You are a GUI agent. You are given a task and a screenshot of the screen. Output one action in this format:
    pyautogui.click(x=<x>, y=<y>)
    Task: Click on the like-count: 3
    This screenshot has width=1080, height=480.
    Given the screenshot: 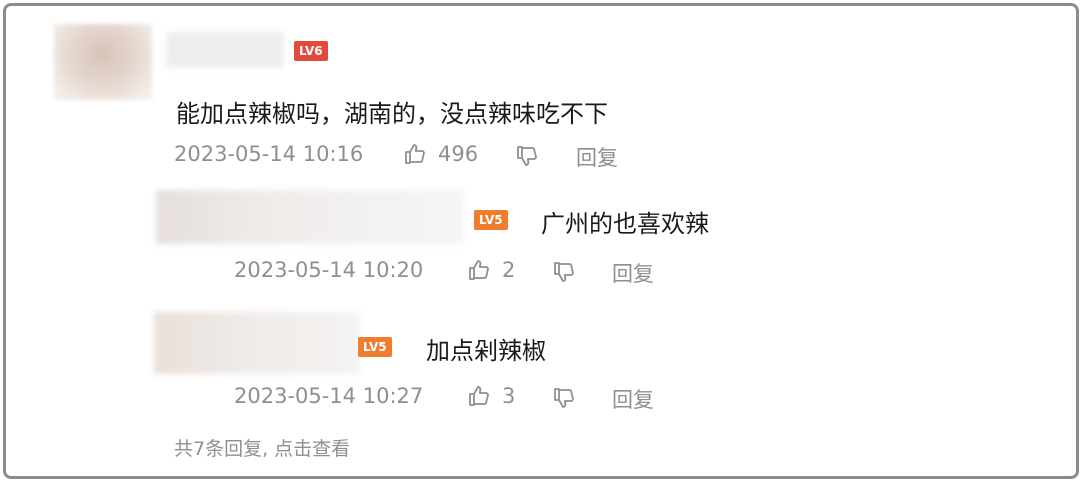 What is the action you would take?
    pyautogui.click(x=509, y=396)
    